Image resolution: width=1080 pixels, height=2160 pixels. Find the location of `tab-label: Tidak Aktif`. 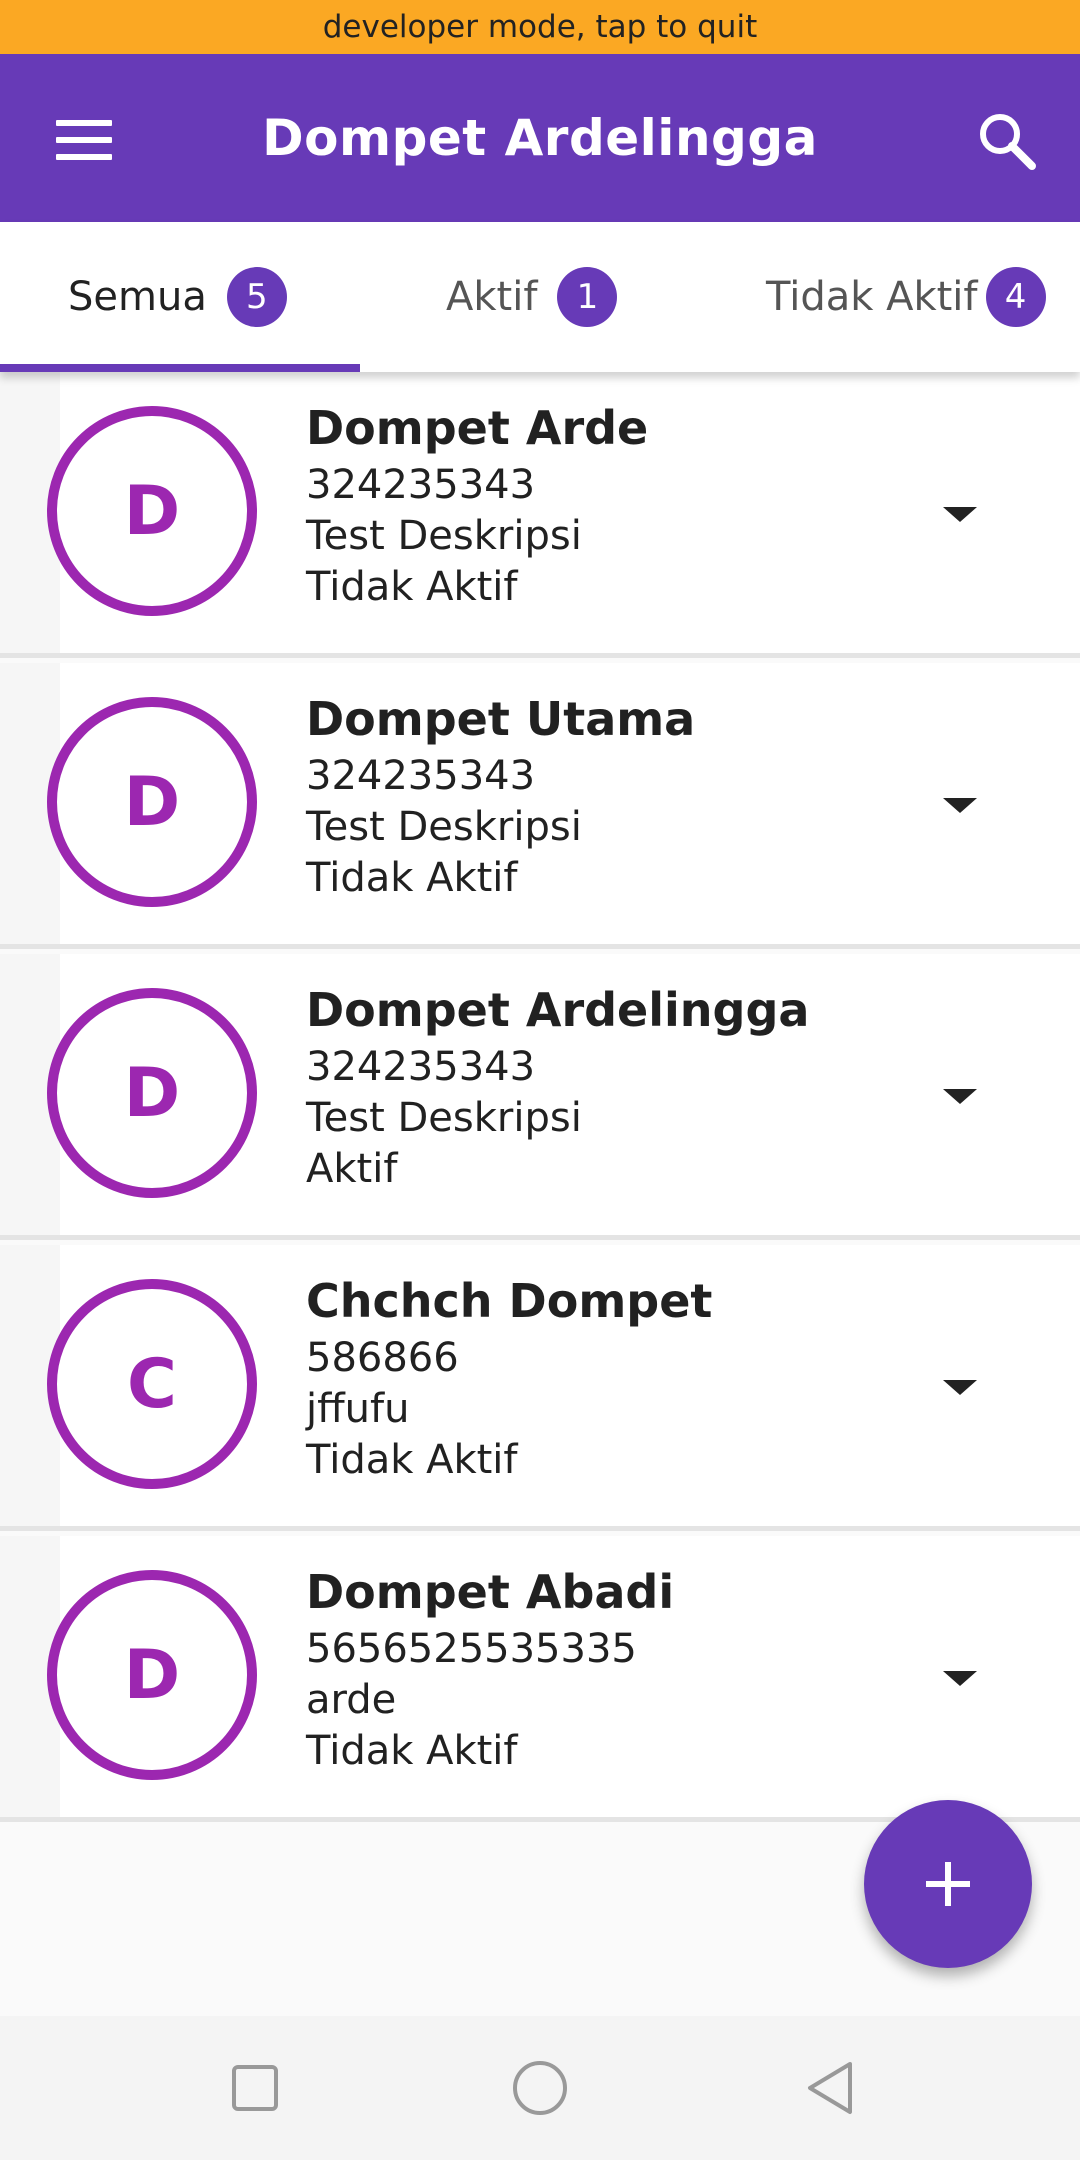

tab-label: Tidak Aktif is located at coordinates (872, 297).